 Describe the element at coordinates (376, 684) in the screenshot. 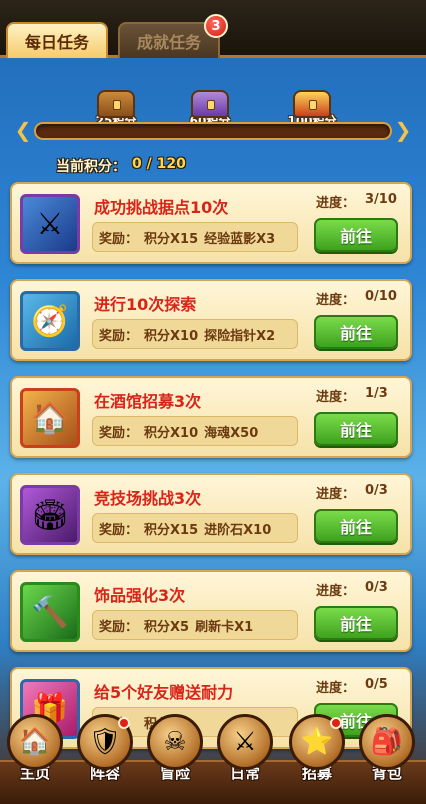

I see `progress-value: 0/5` at that location.